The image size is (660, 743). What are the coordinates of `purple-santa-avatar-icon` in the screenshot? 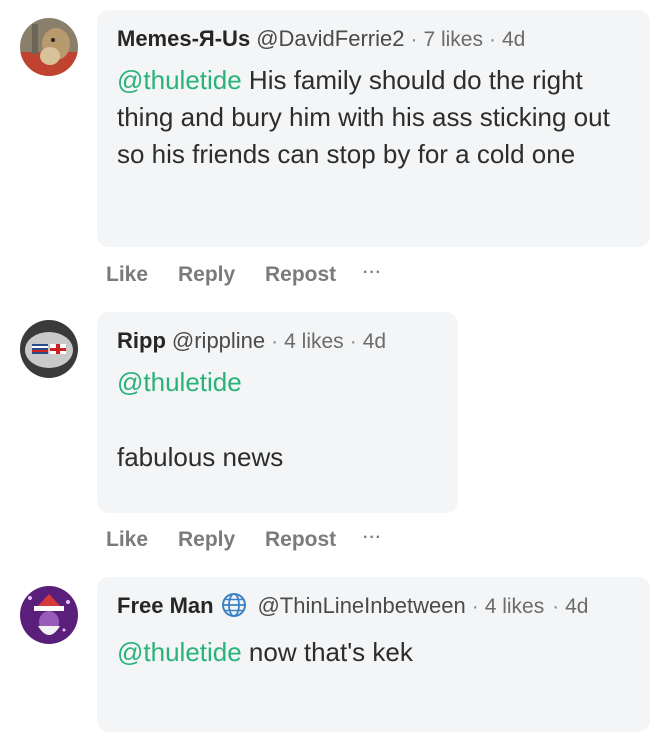 It's located at (49, 615).